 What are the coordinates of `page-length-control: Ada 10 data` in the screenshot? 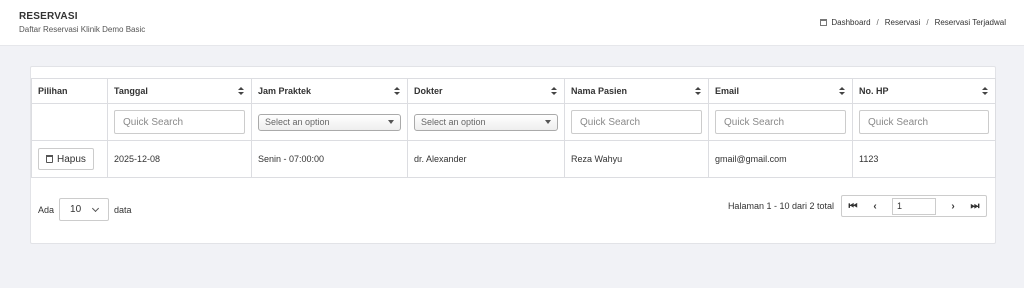 It's located at (85, 209).